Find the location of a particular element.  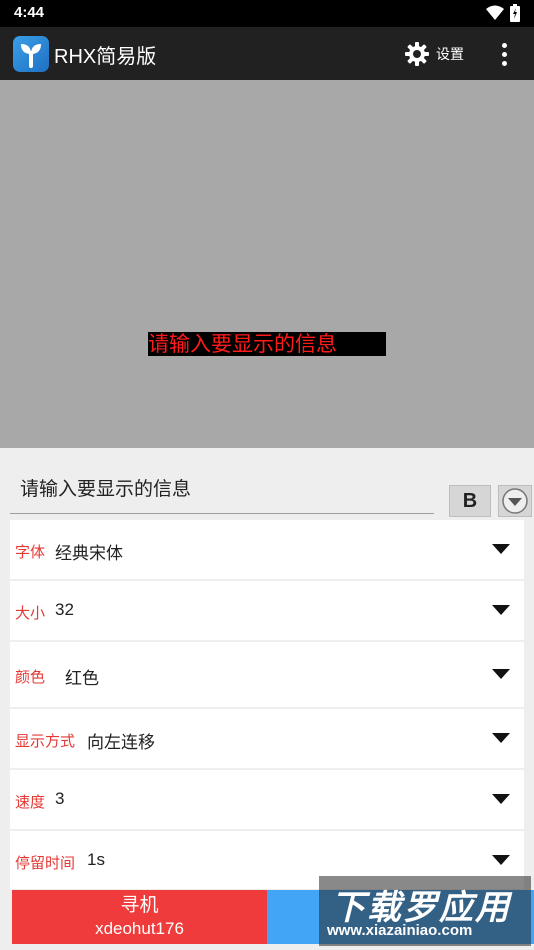

app-logo-icon is located at coordinates (31, 54).